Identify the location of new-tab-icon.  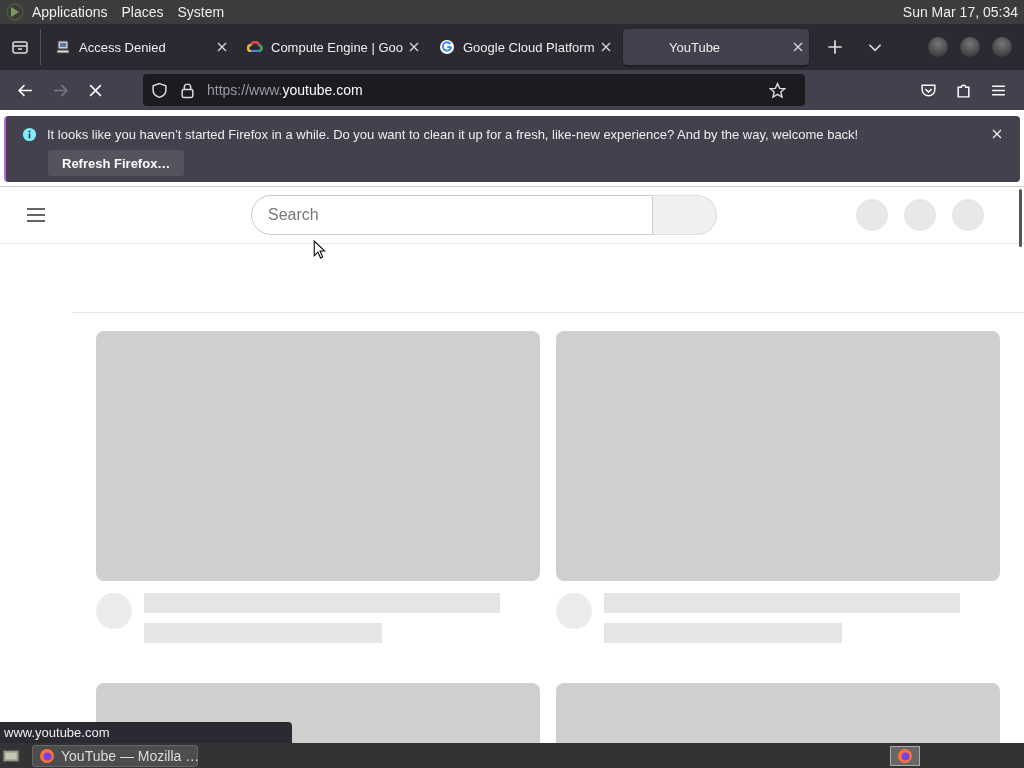
(835, 47).